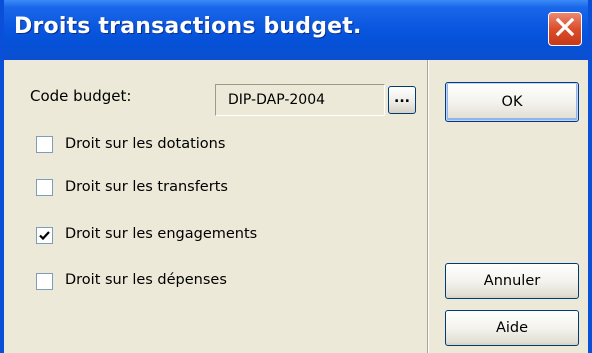 This screenshot has height=353, width=592. What do you see at coordinates (44, 187) in the screenshot?
I see `checkbox-transferts` at bounding box center [44, 187].